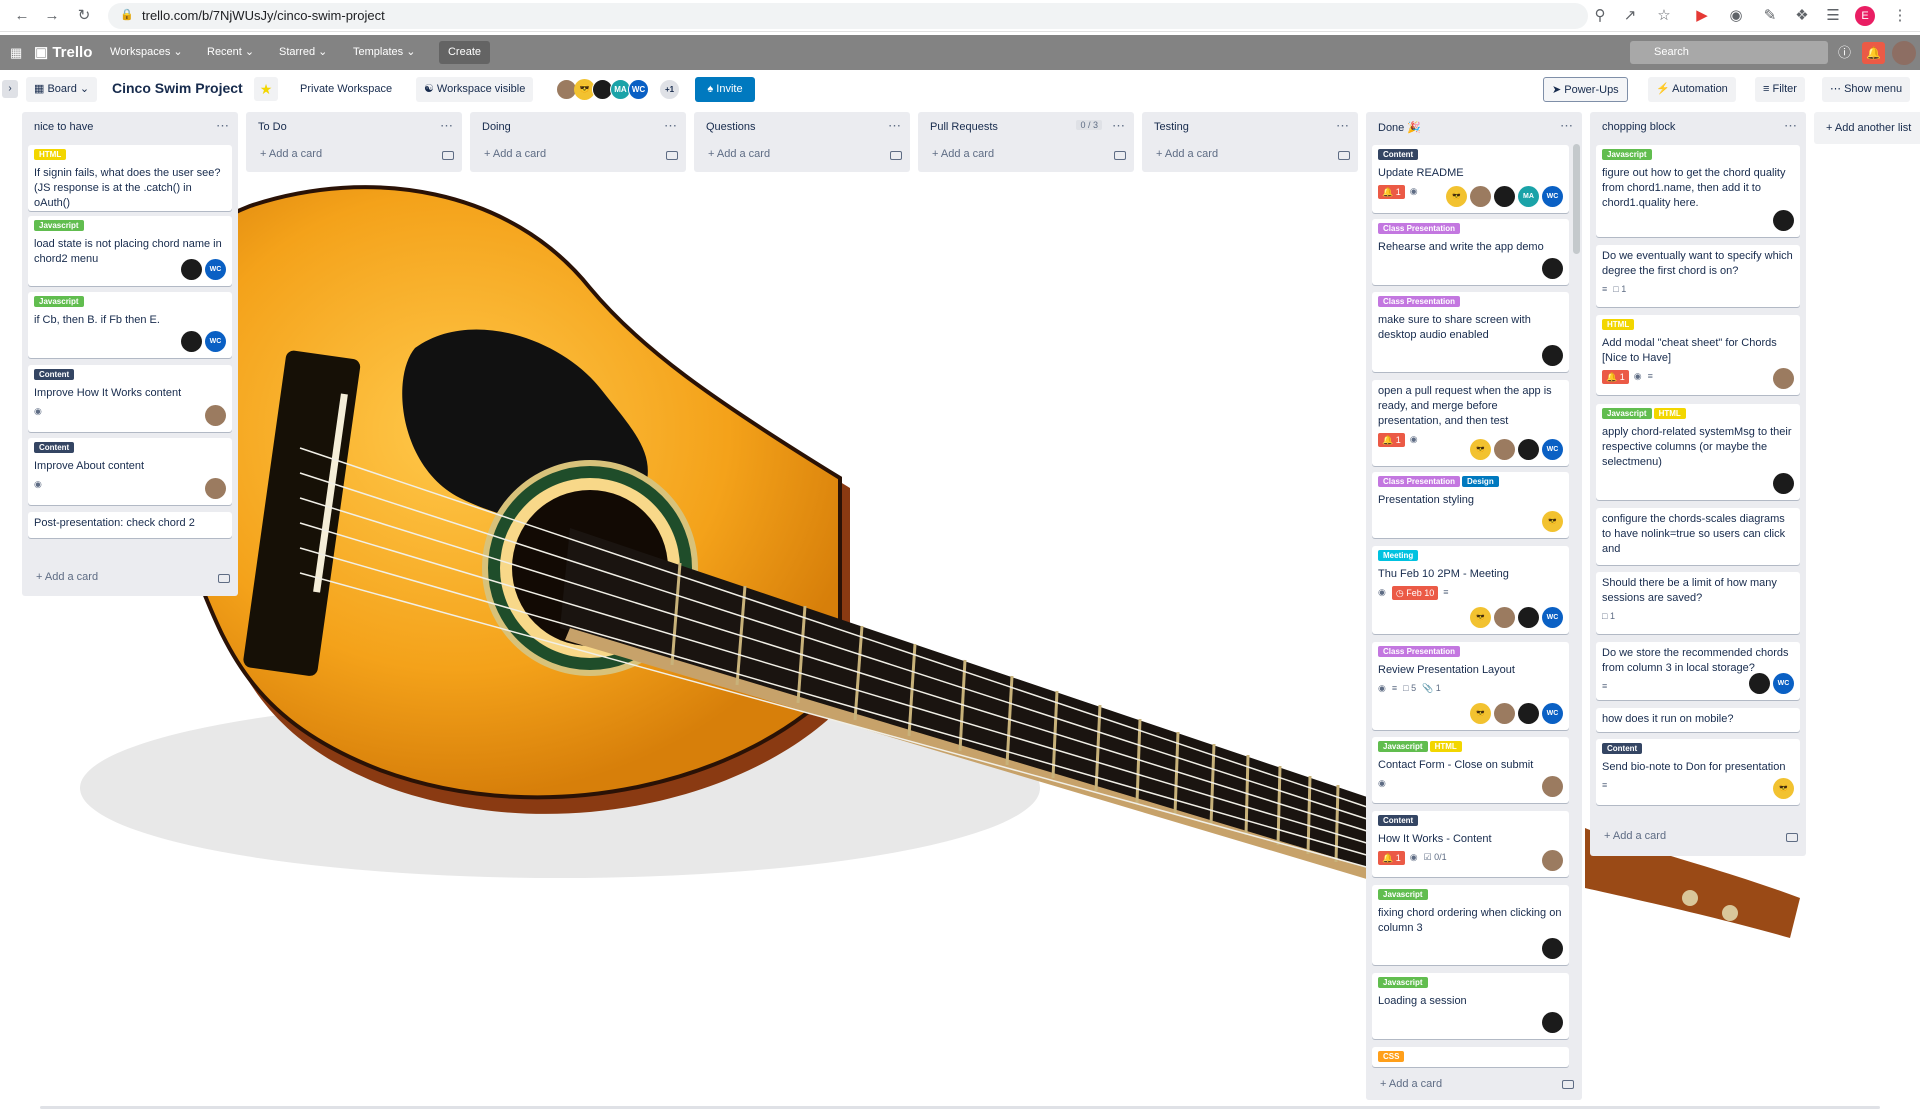 The image size is (1920, 1111). I want to click on list-title: Testing, so click(1171, 127).